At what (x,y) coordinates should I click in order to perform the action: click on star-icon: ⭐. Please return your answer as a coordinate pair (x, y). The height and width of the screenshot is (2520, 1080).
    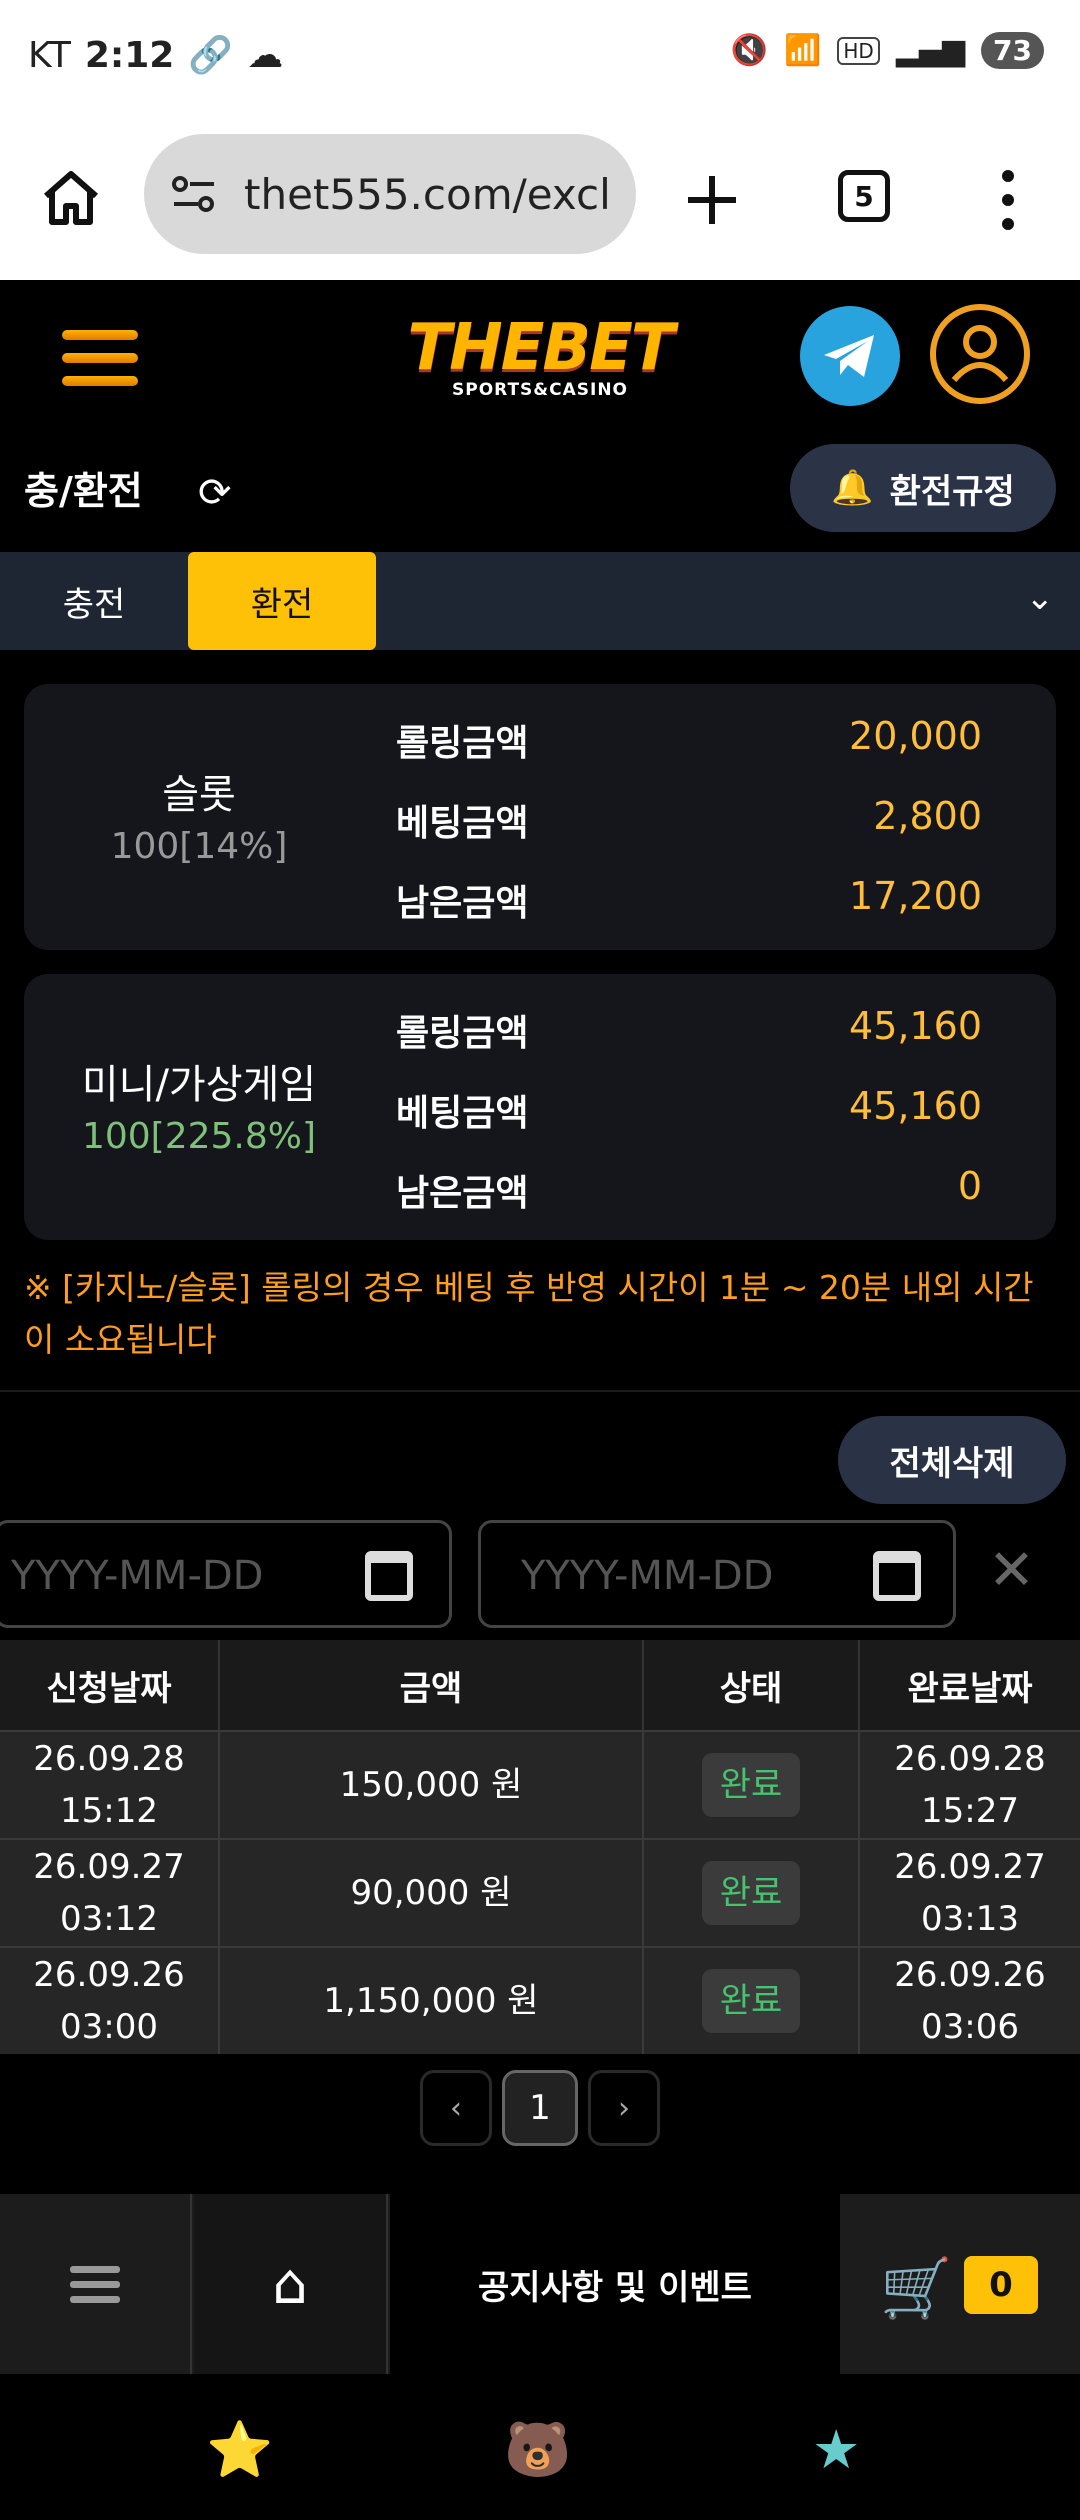
    Looking at the image, I should click on (239, 2450).